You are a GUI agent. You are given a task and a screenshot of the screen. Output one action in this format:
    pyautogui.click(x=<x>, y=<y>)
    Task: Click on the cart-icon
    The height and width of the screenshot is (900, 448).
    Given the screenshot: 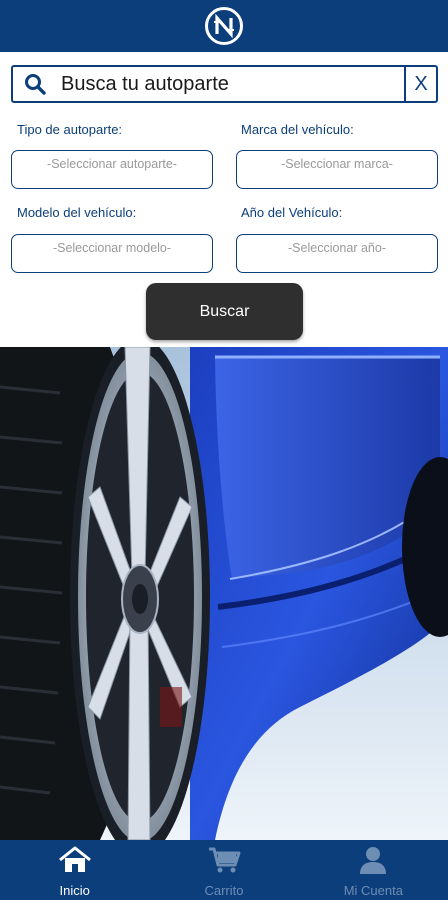 What is the action you would take?
    pyautogui.click(x=224, y=862)
    